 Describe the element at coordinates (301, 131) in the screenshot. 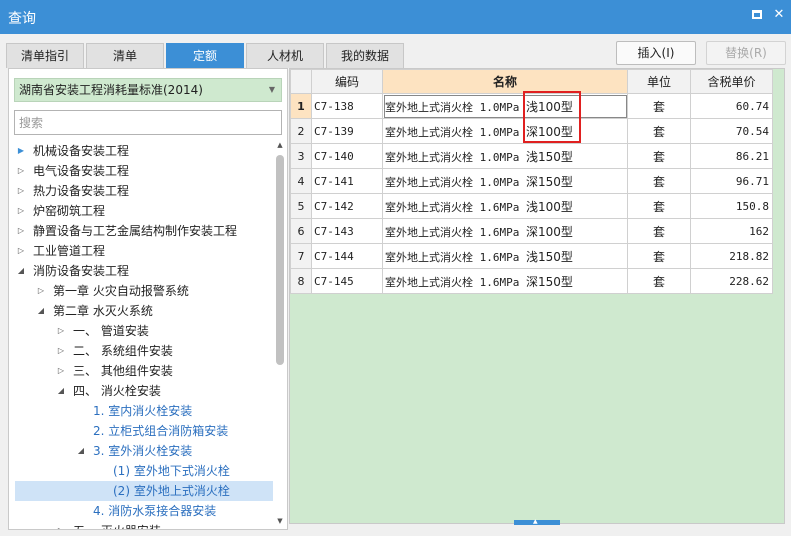

I see `row-number: 2` at that location.